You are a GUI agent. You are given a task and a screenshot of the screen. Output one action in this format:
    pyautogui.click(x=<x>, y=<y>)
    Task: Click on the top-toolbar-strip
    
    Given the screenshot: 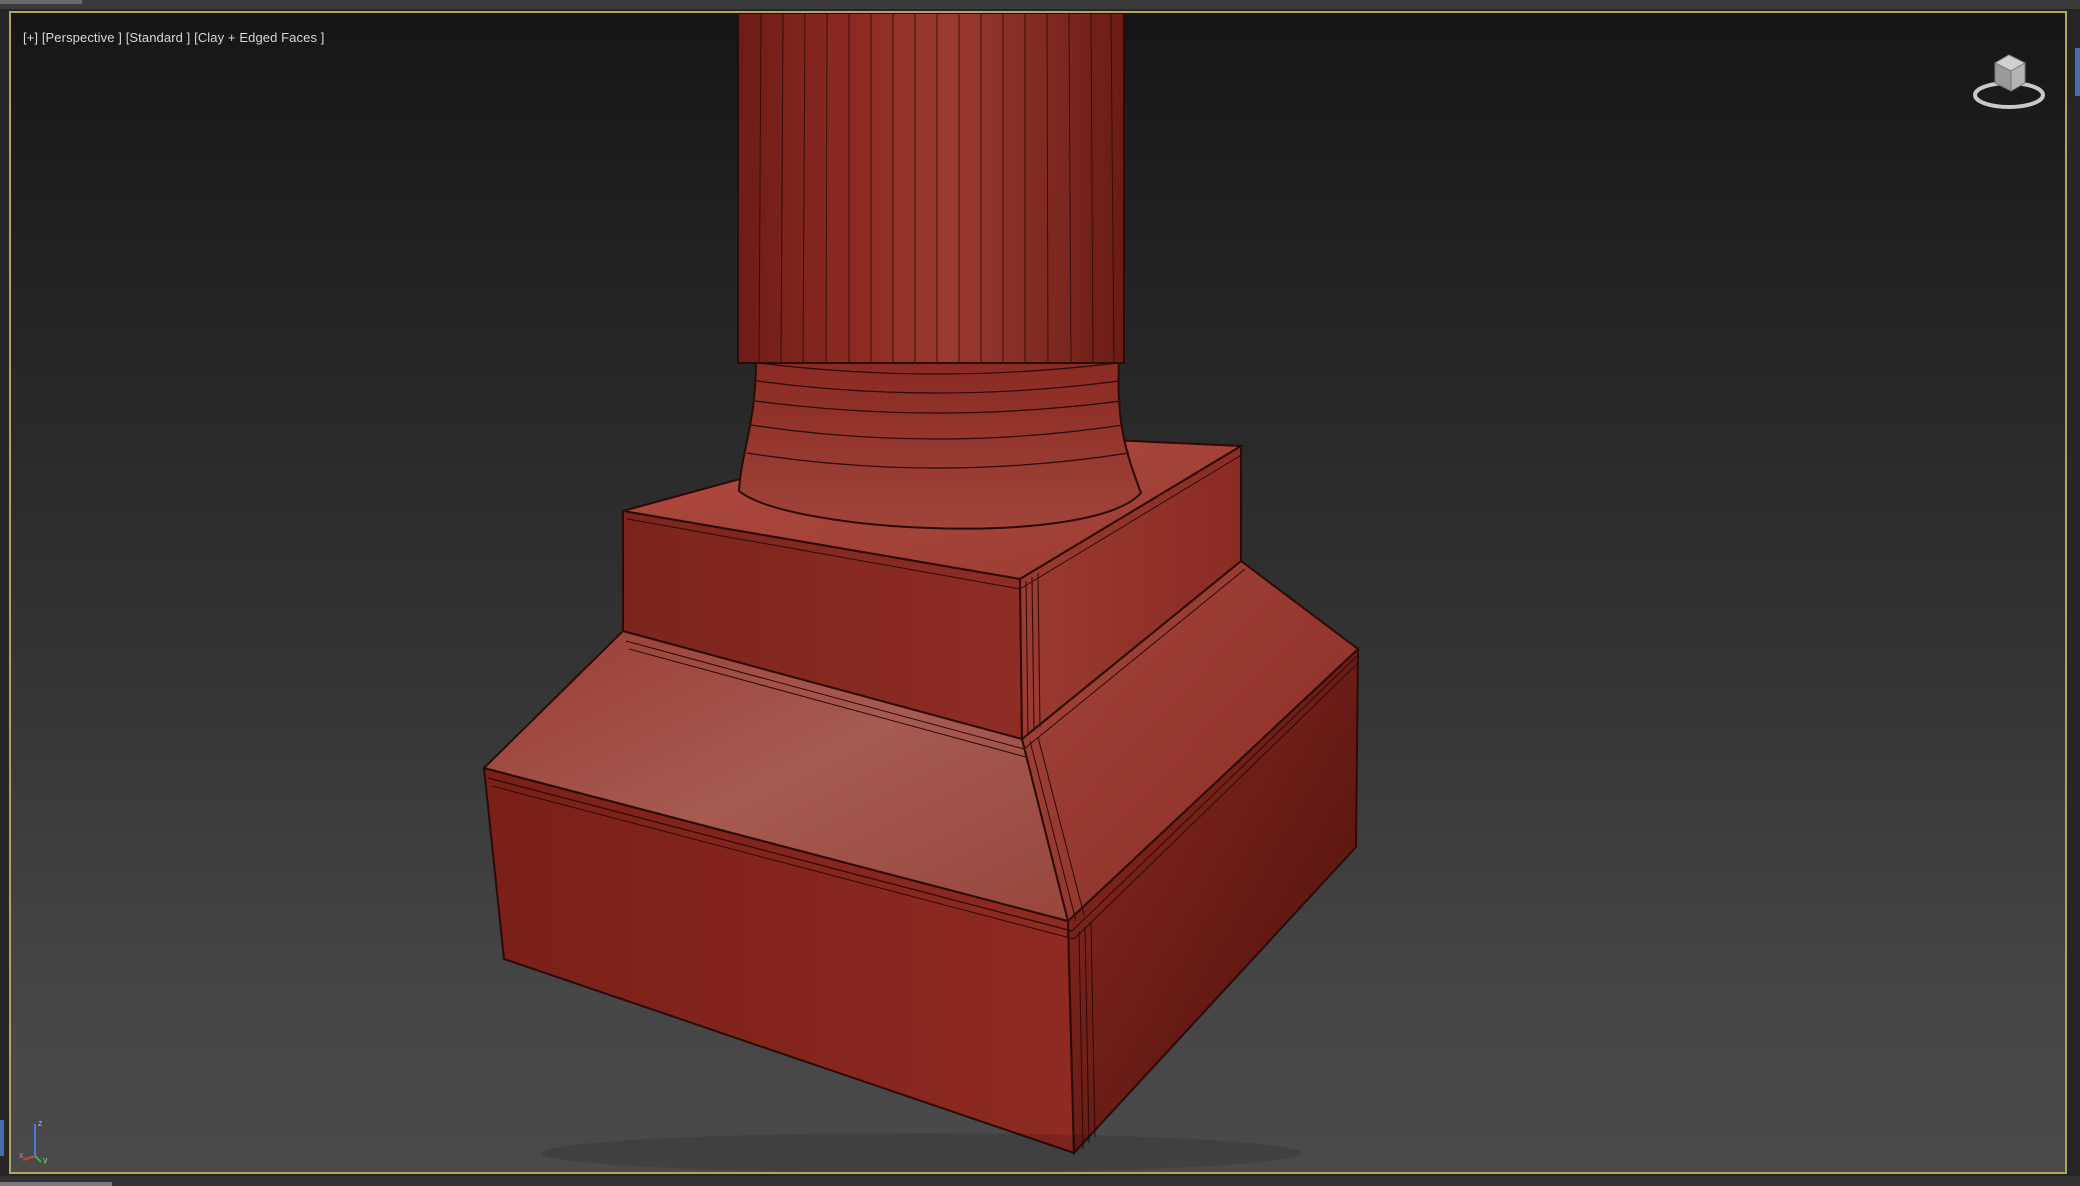 What is the action you would take?
    pyautogui.click(x=1040, y=4)
    